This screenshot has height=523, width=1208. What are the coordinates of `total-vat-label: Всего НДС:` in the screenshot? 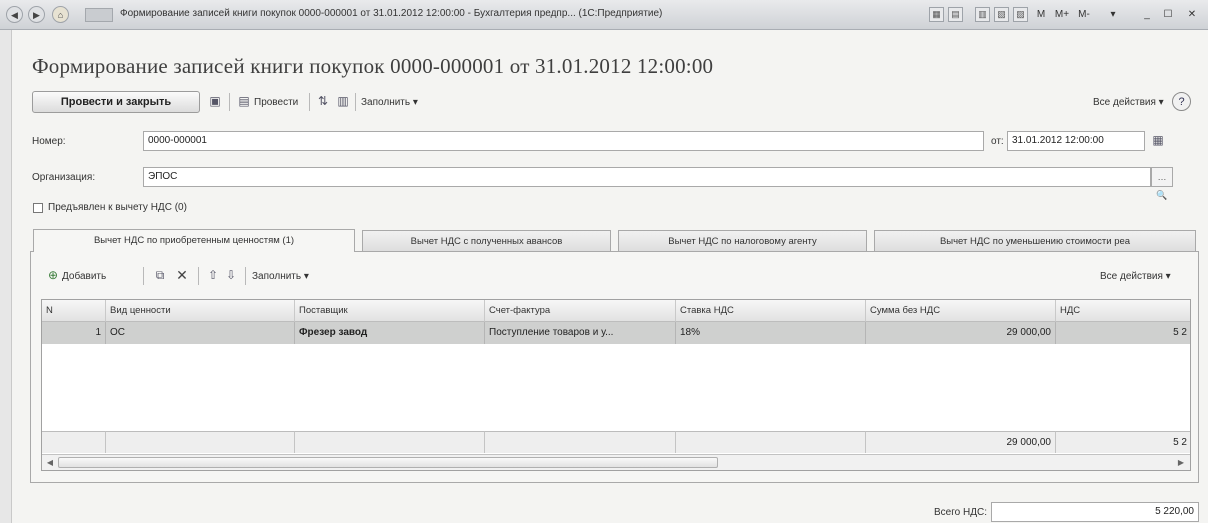 It's located at (960, 512).